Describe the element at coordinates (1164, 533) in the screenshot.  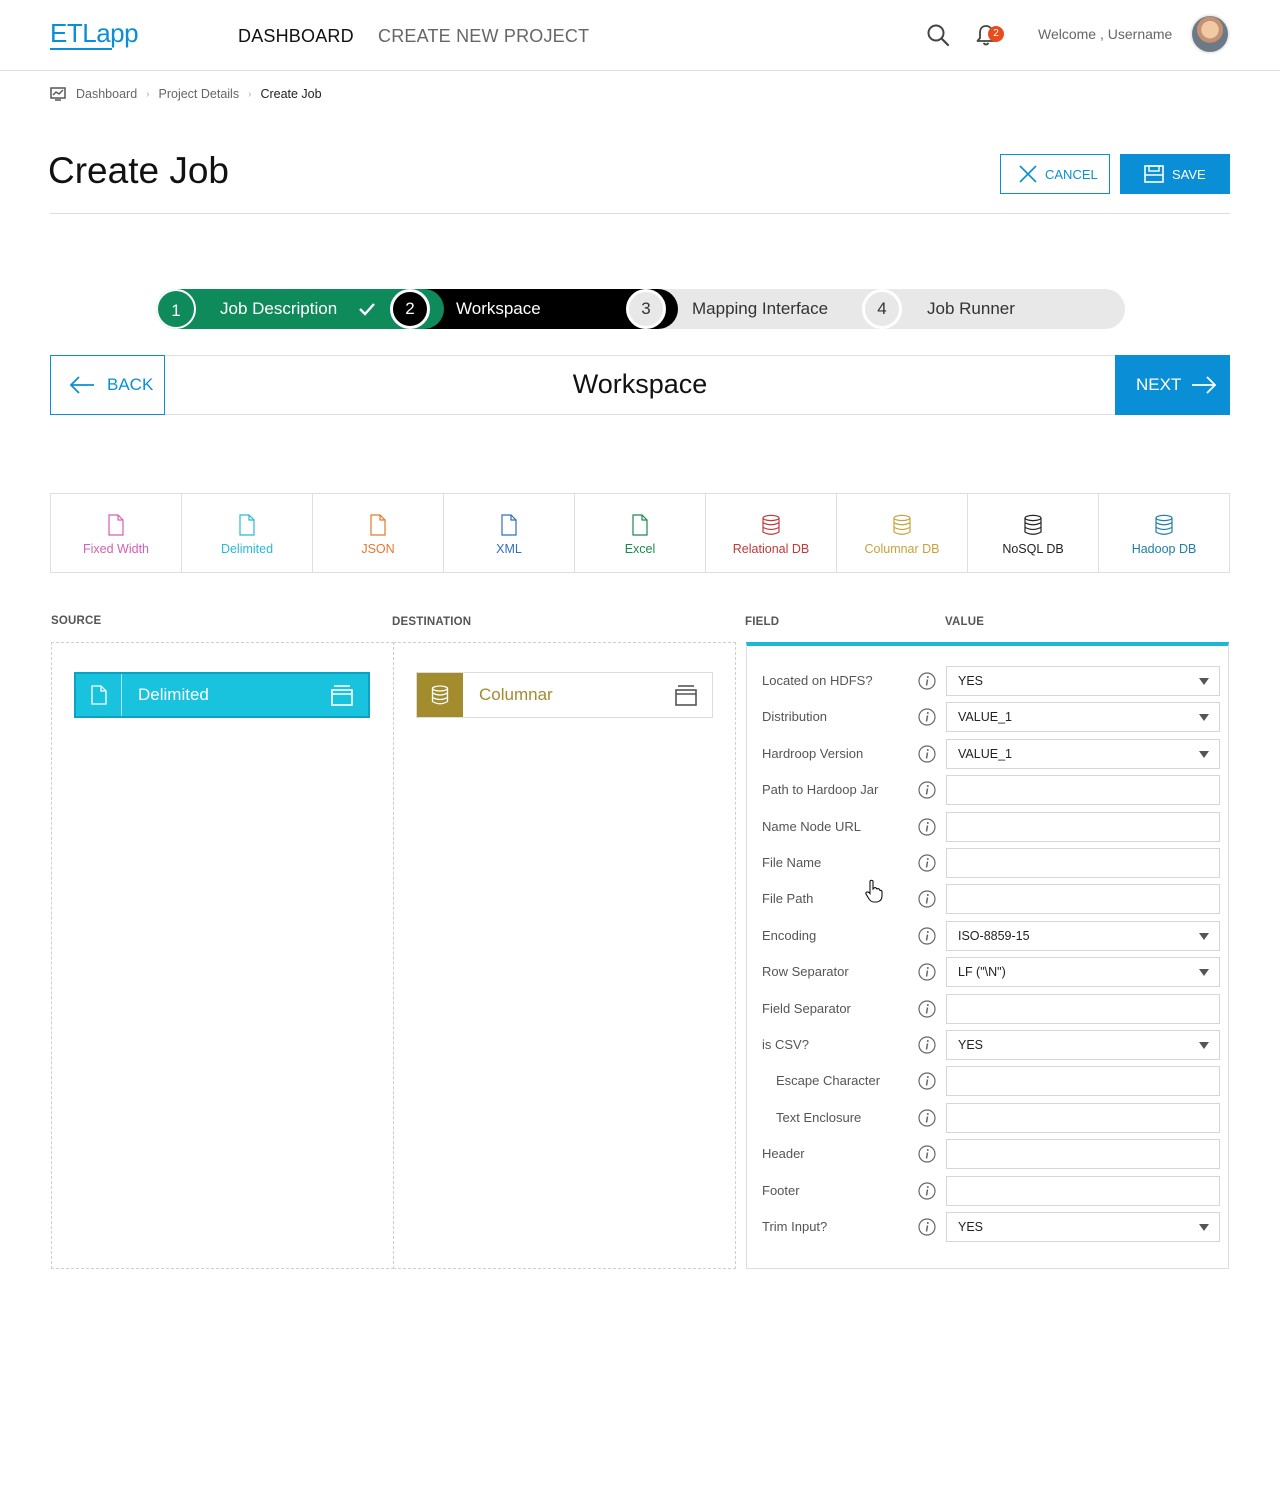
I see `palette-item-hadoop-db: Hadoop DB` at that location.